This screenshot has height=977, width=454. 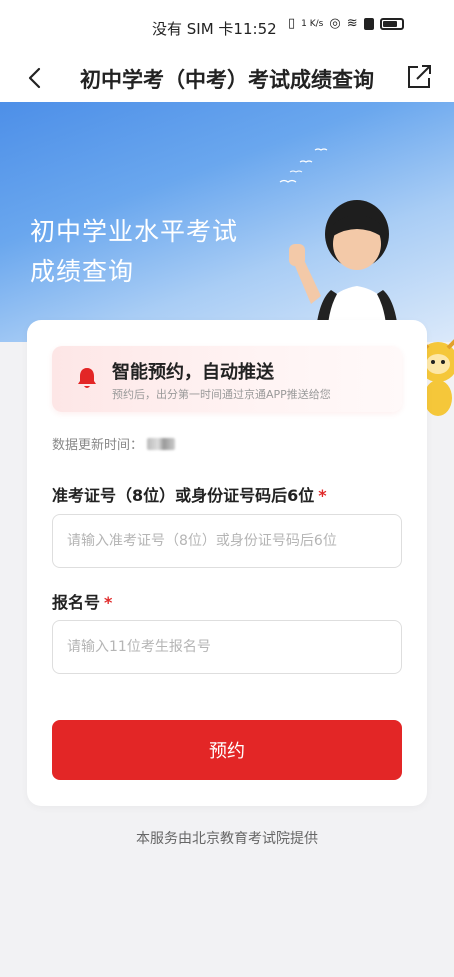 What do you see at coordinates (227, 541) in the screenshot?
I see `exam-id-input` at bounding box center [227, 541].